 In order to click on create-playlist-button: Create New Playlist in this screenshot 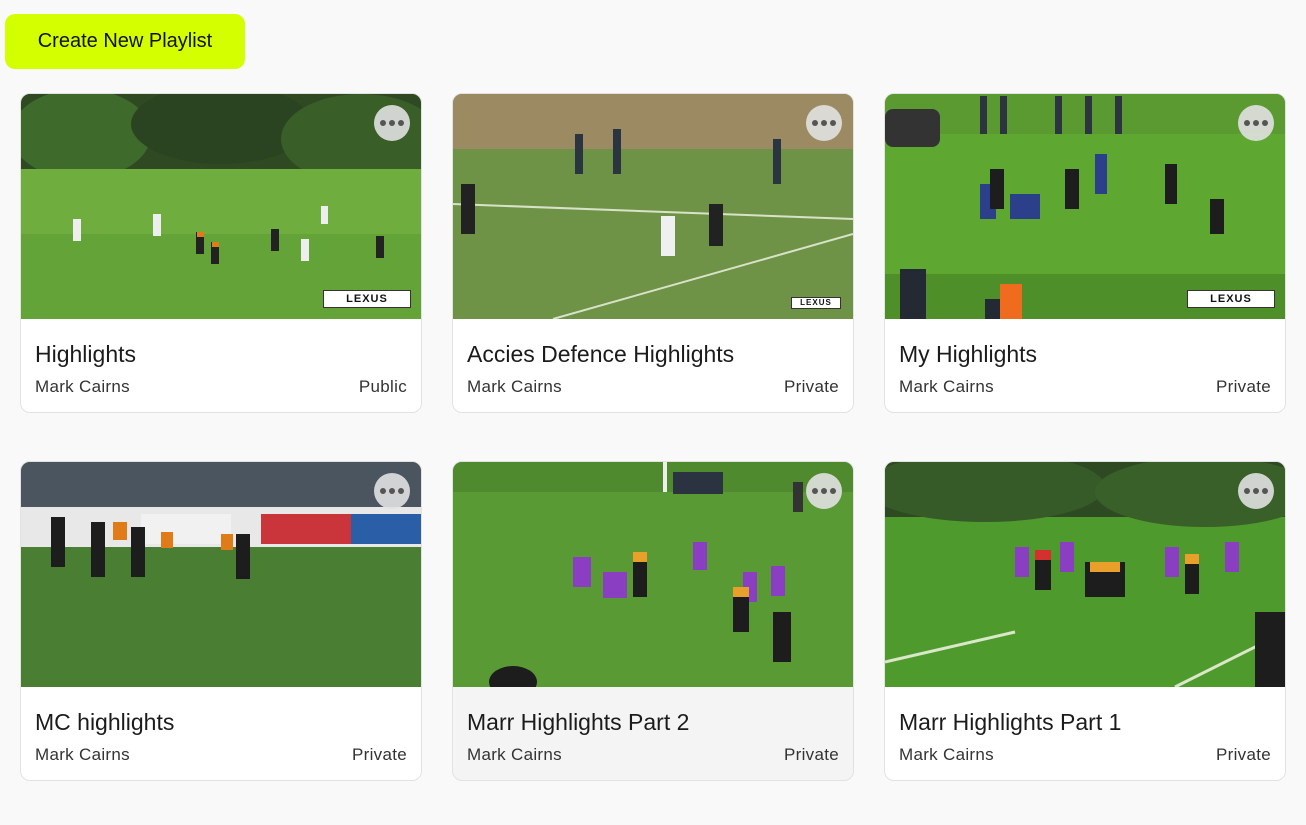, I will do `click(125, 41)`.